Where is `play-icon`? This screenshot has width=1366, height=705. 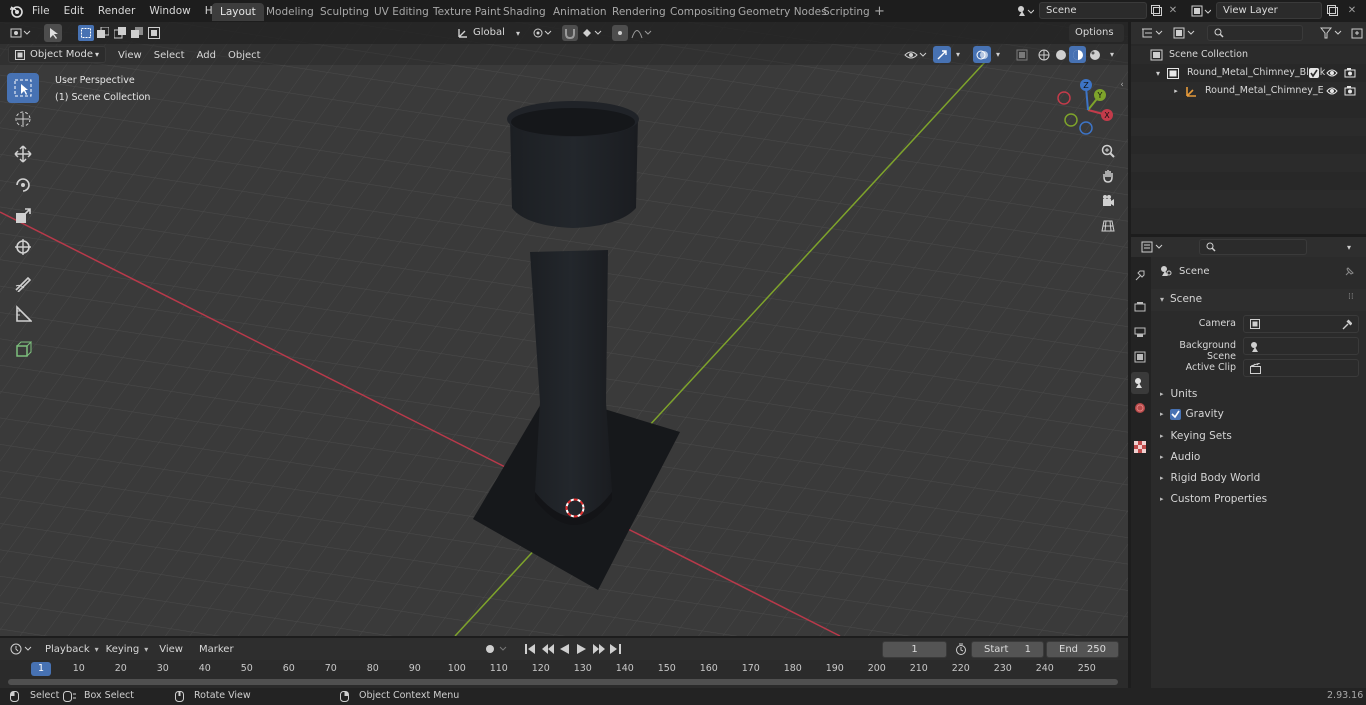 play-icon is located at coordinates (581, 649).